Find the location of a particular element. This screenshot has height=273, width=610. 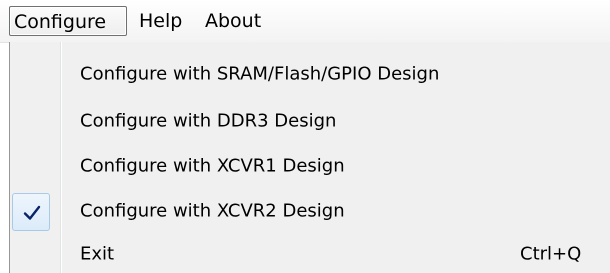

menu-item-label: Exit is located at coordinates (97, 254).